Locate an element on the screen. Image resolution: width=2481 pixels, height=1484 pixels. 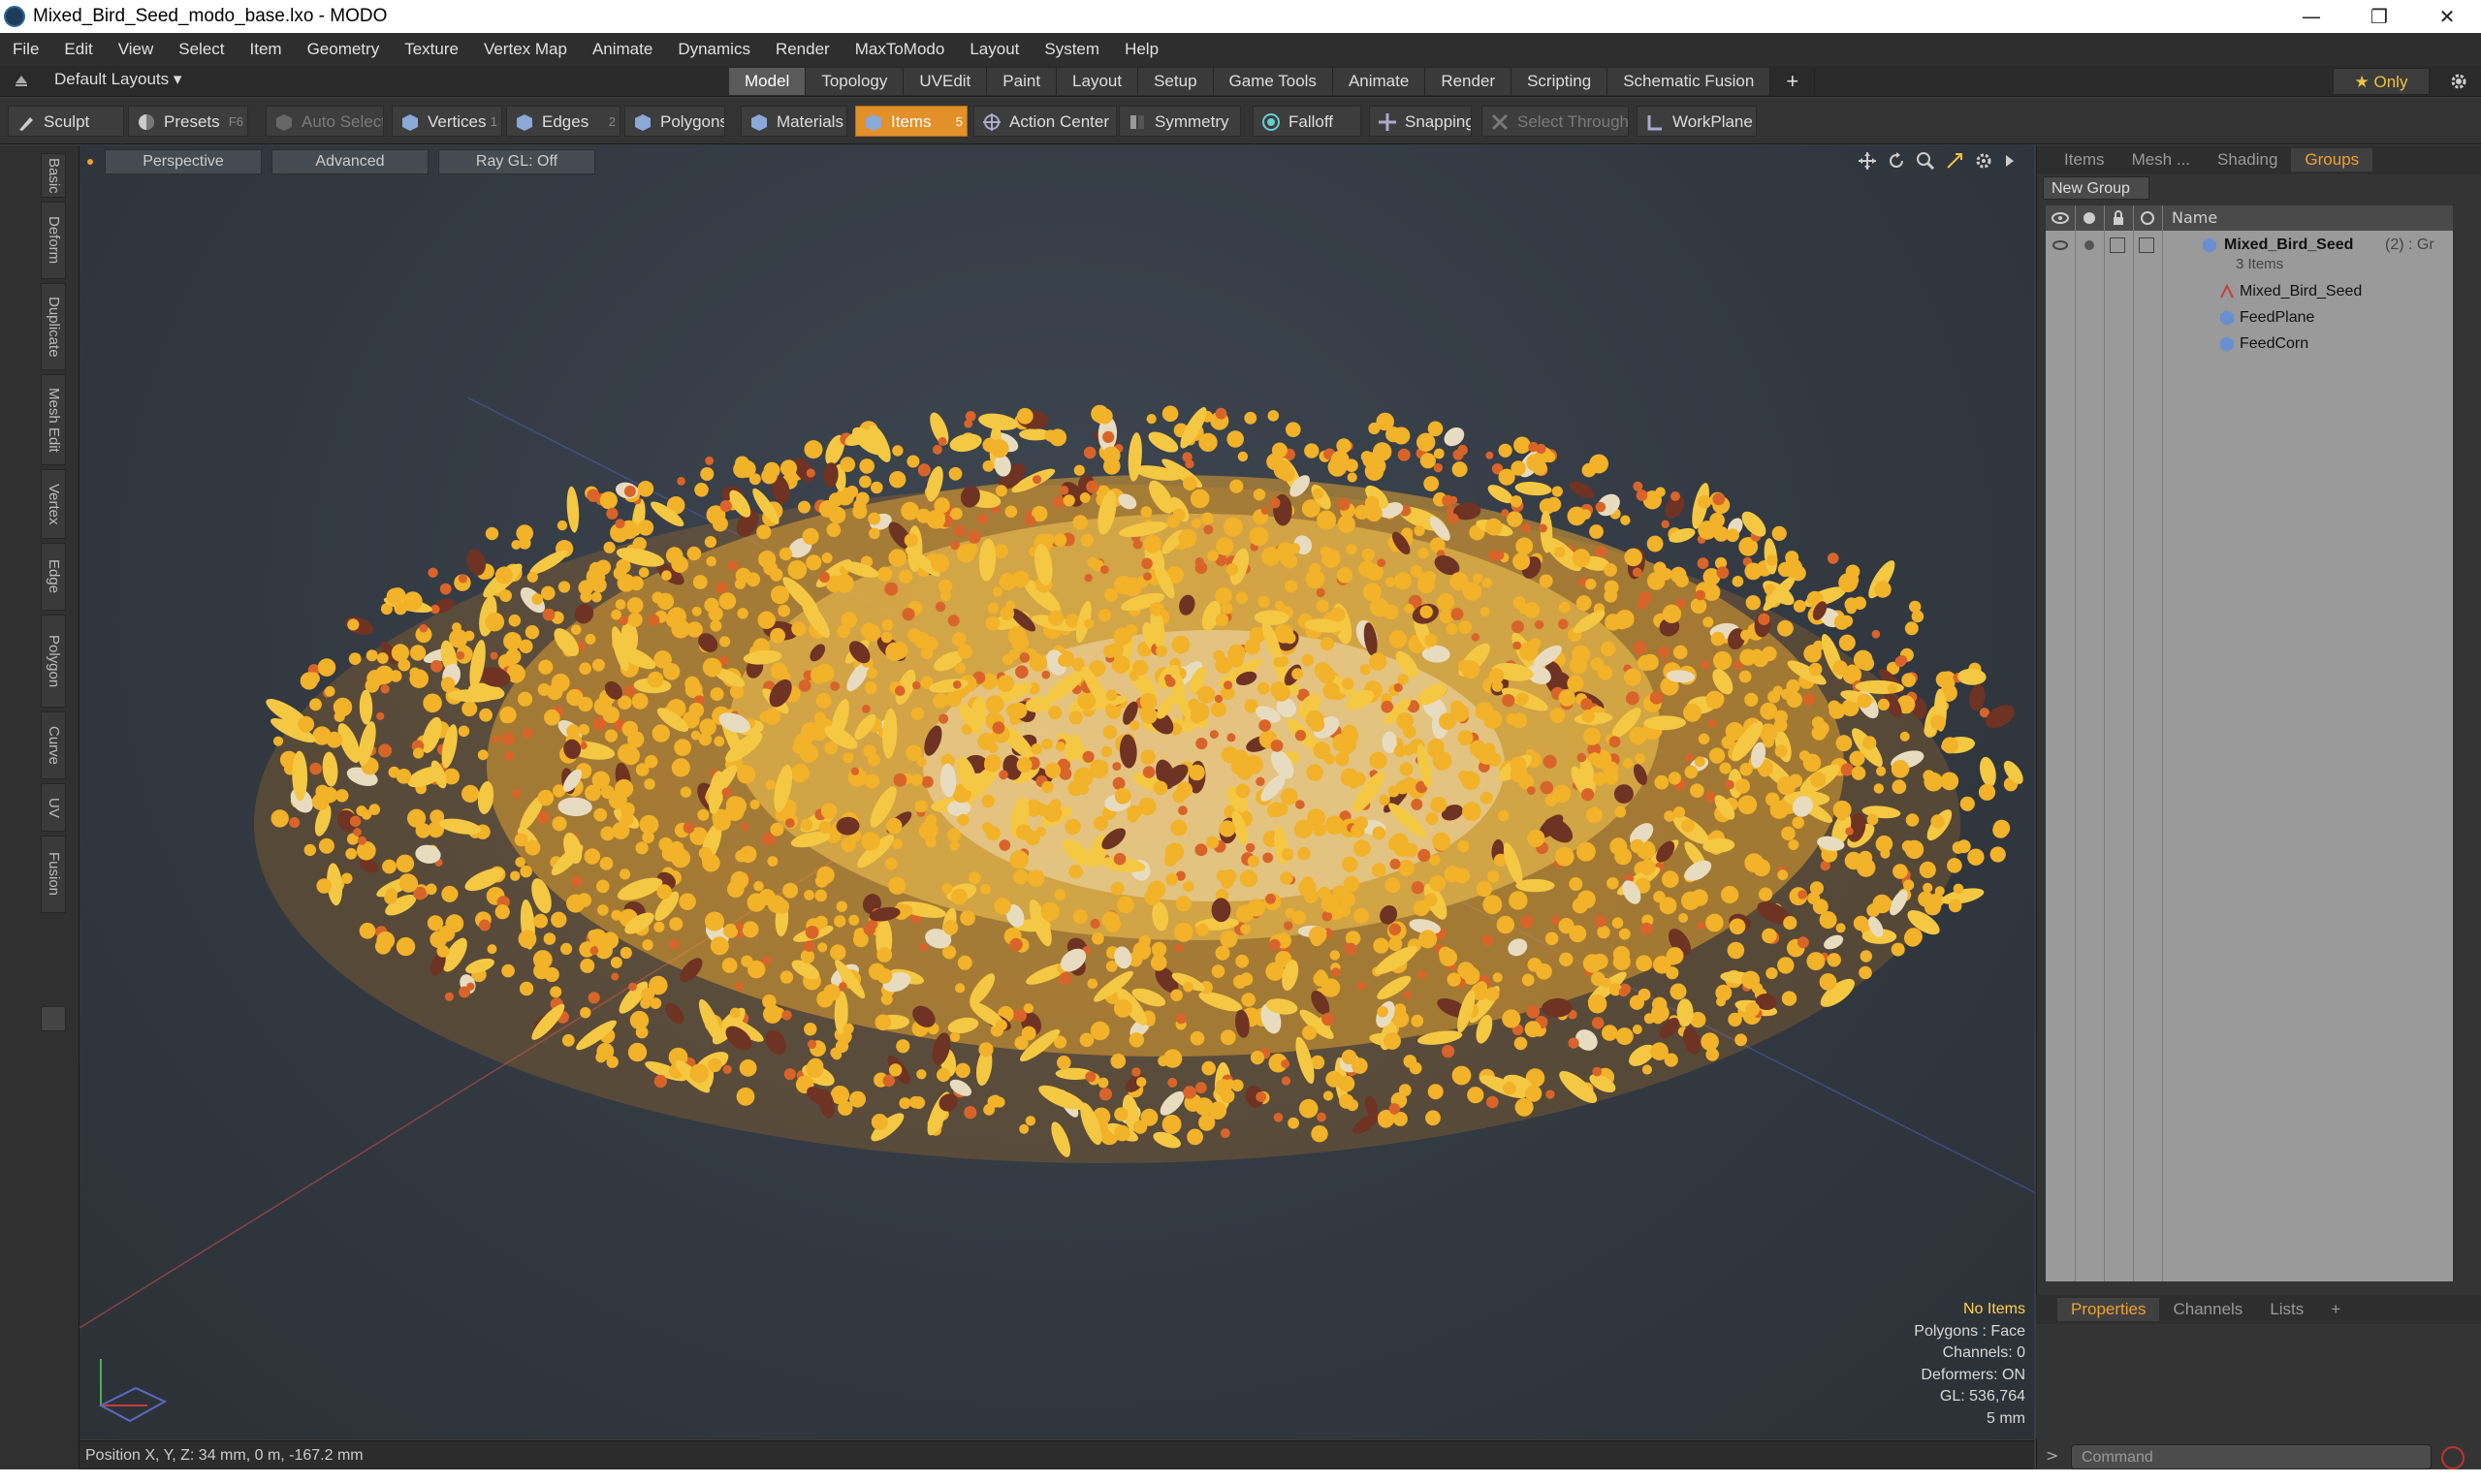
edges-button: Edges 2 is located at coordinates (563, 122).